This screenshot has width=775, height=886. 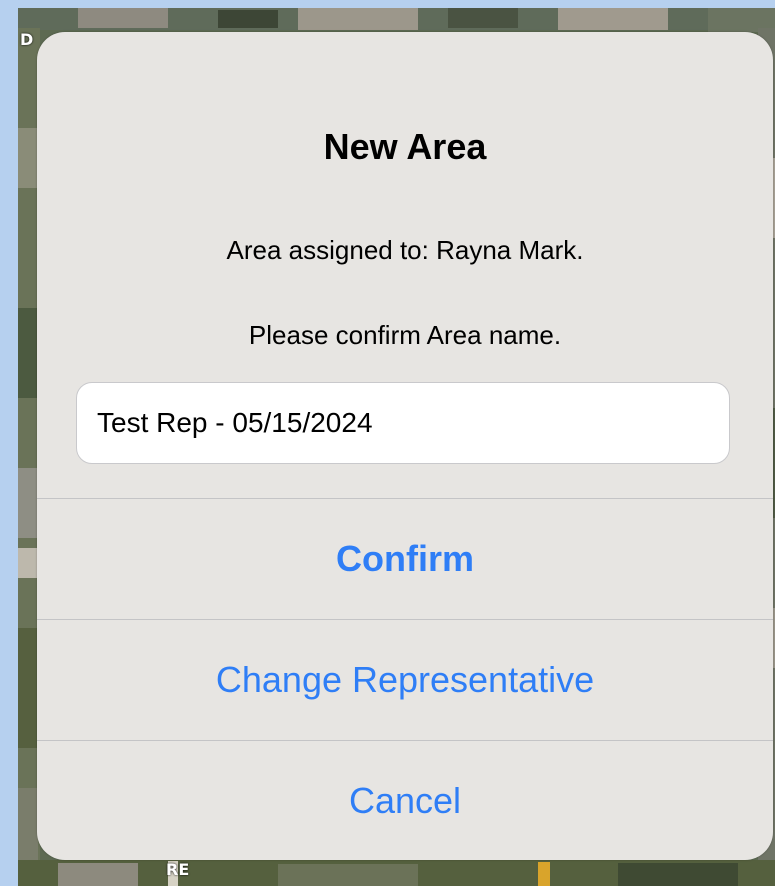 What do you see at coordinates (405, 559) in the screenshot?
I see `confirm-button: Confirm` at bounding box center [405, 559].